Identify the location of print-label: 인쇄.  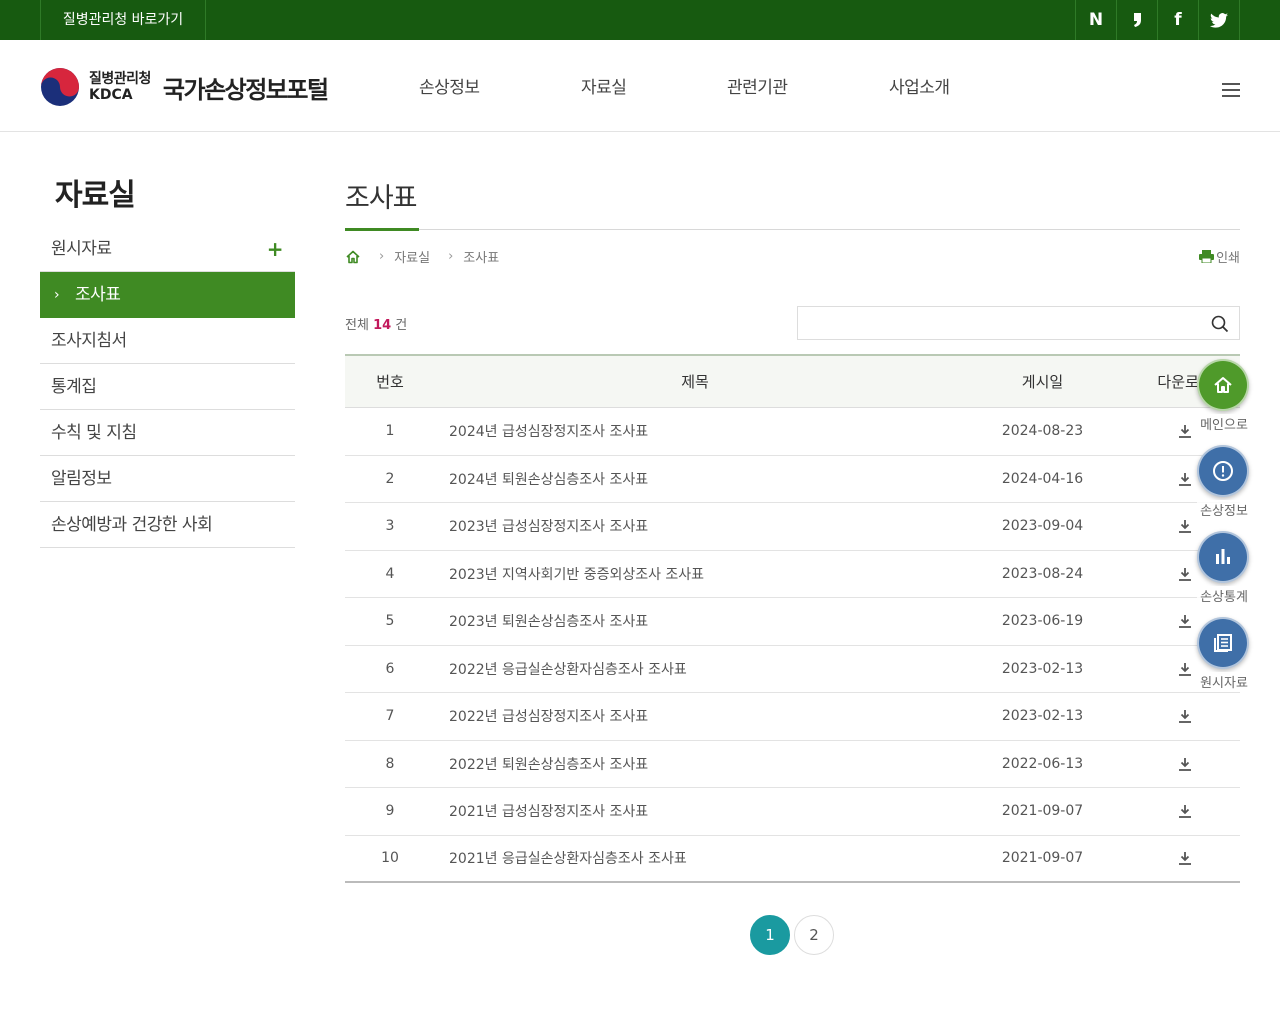
(1228, 258).